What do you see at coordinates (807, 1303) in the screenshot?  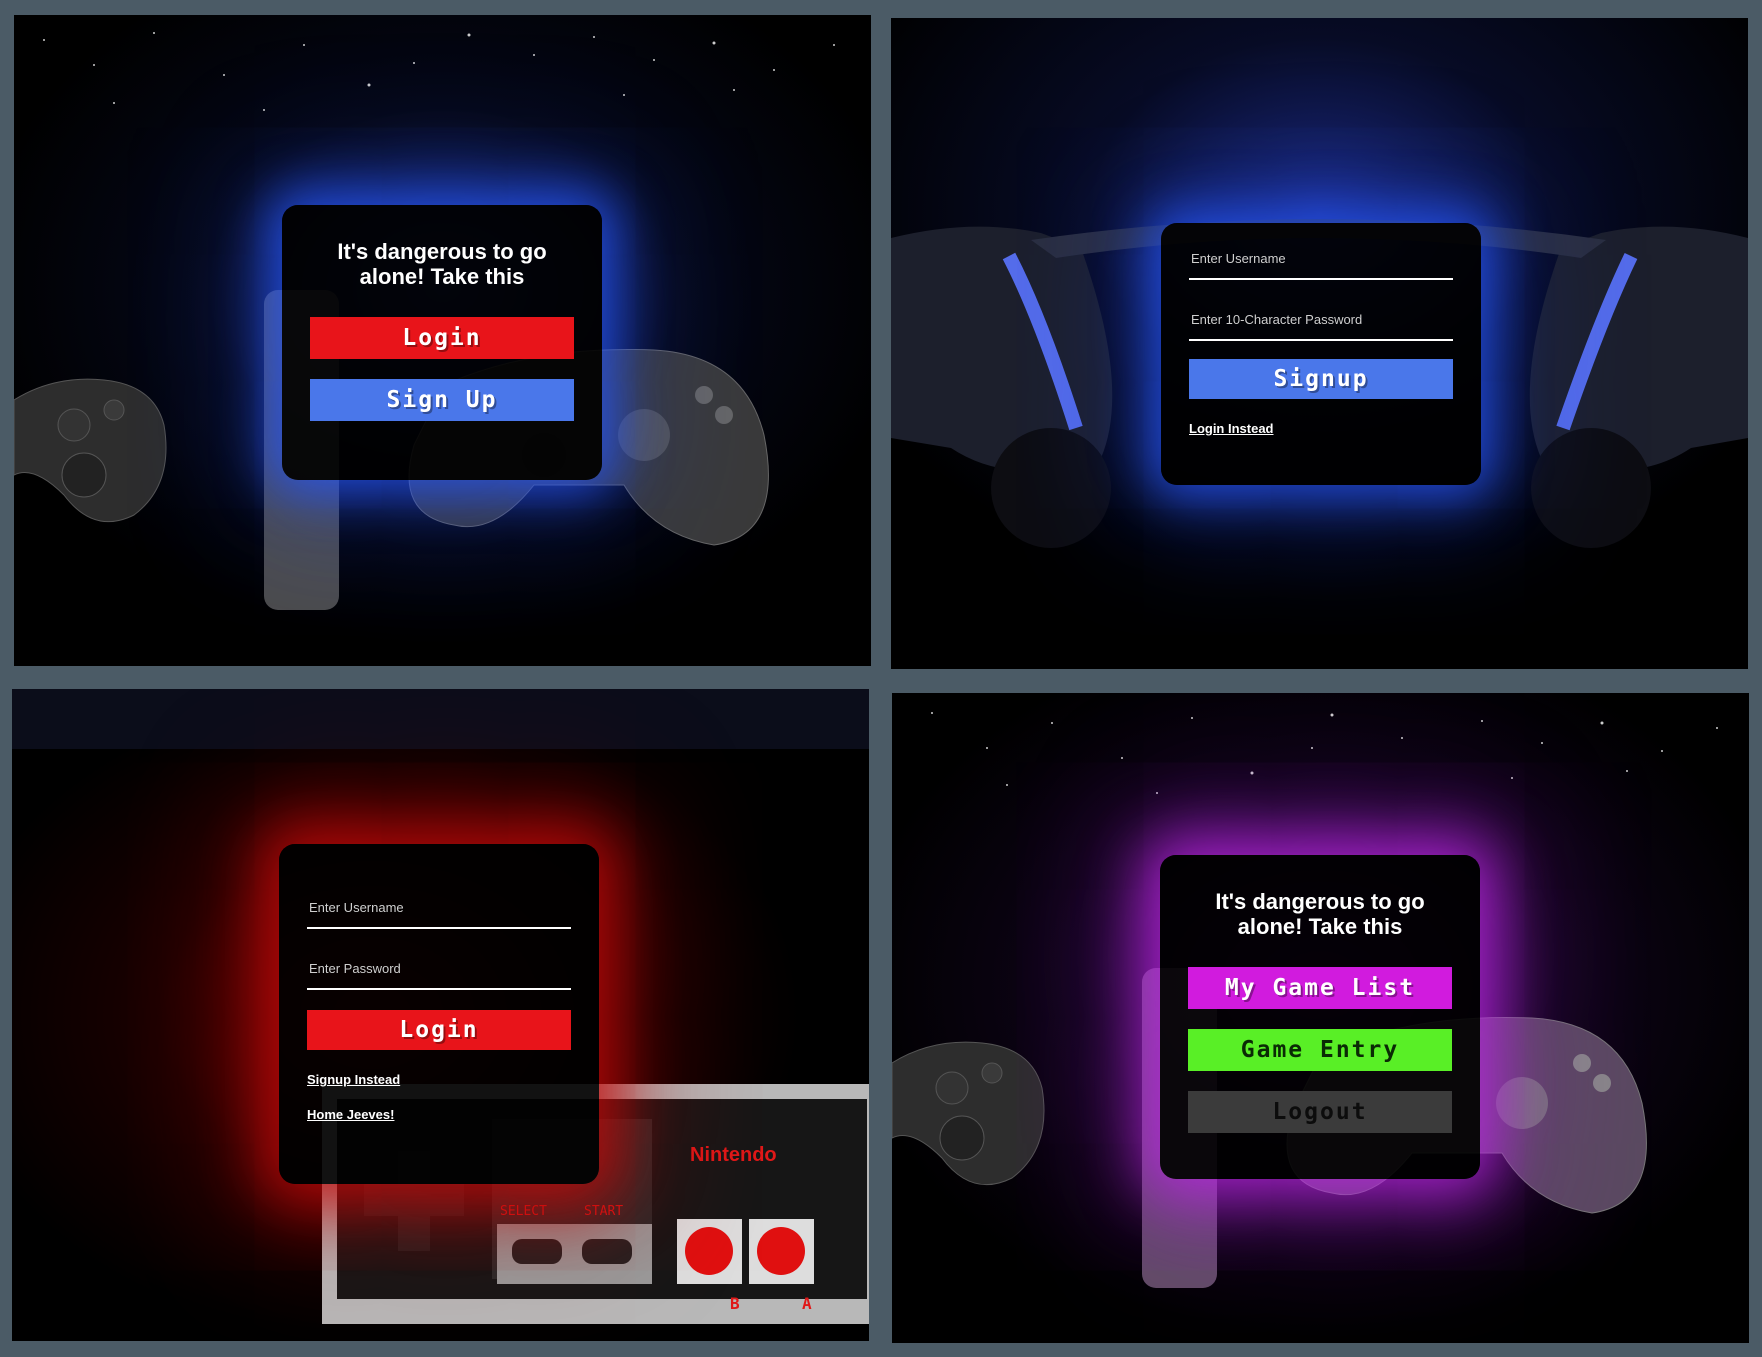 I see `a-button-label: A` at bounding box center [807, 1303].